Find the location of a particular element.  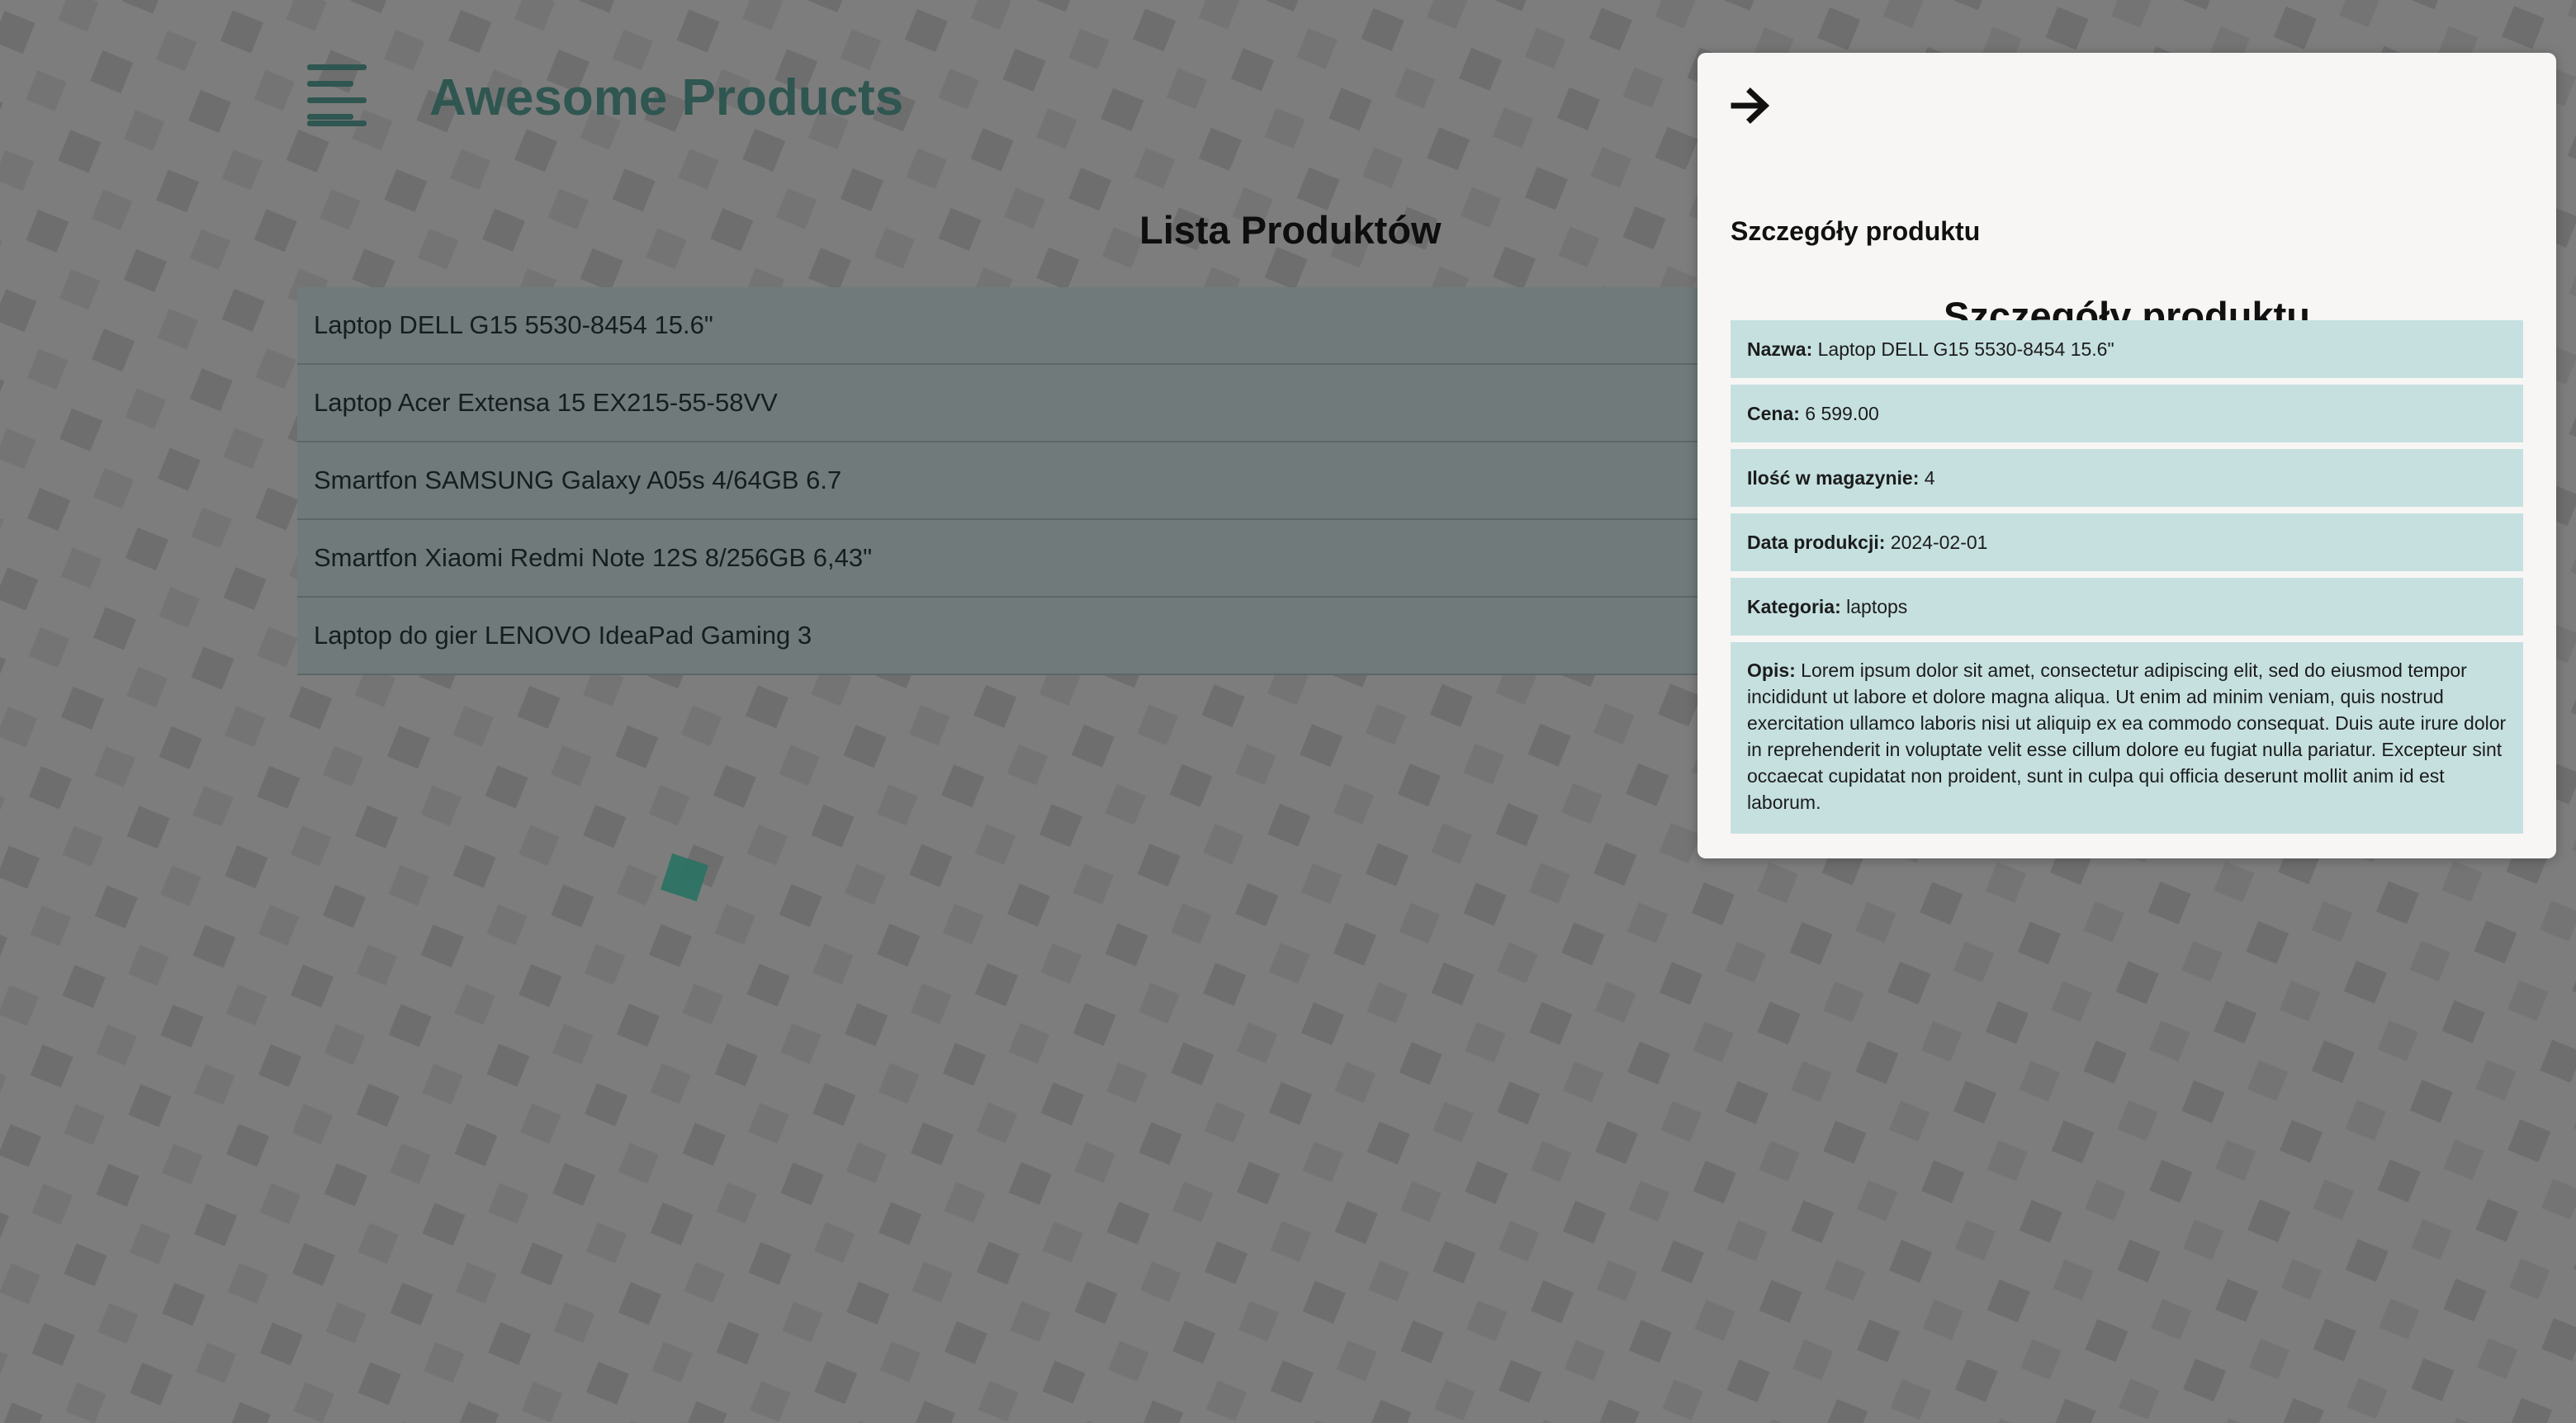

panel-title: Szczegóły produktu is located at coordinates (1856, 231).